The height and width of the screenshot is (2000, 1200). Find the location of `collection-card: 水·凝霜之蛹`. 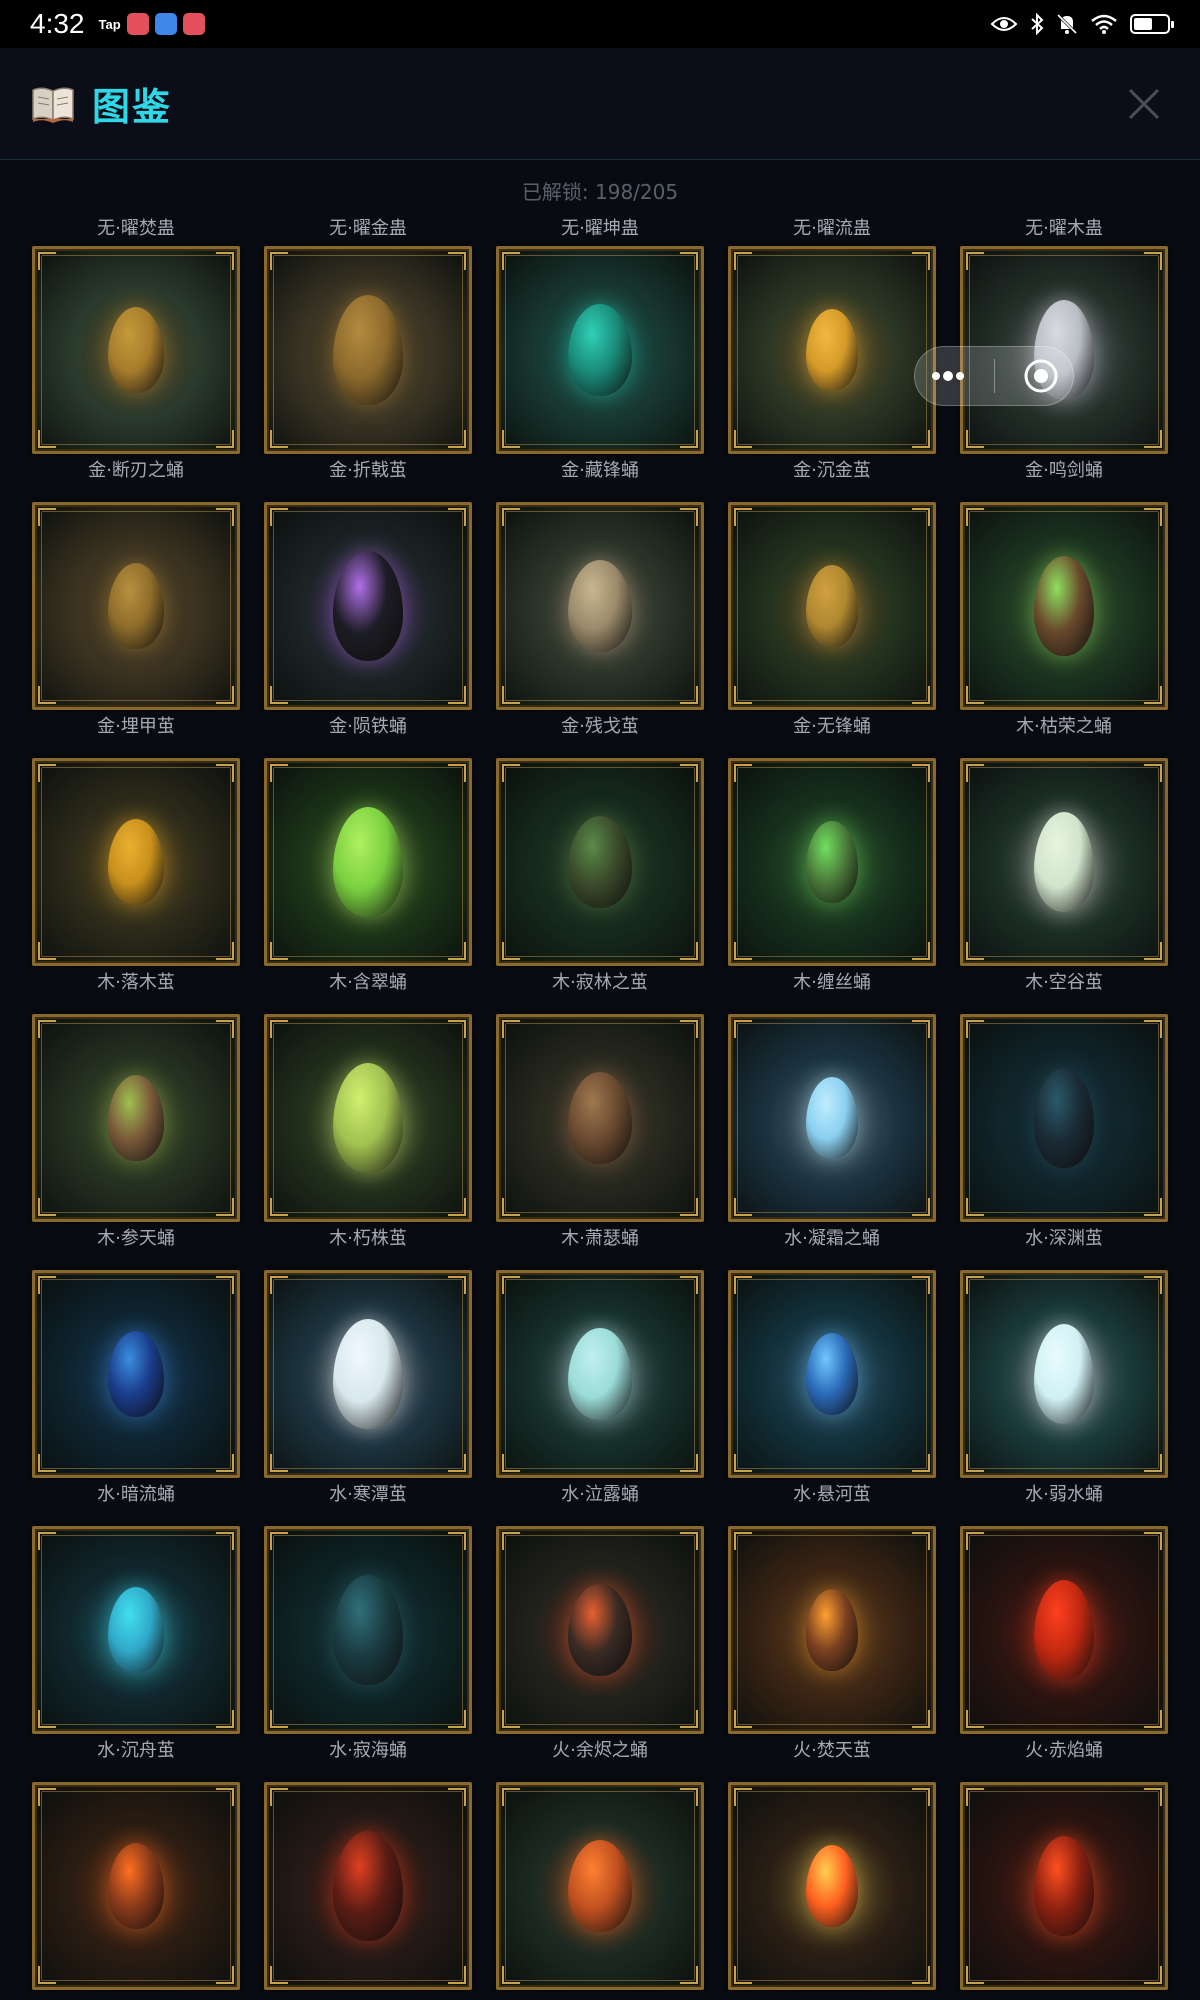

collection-card: 水·凝霜之蛹 is located at coordinates (832, 1134).